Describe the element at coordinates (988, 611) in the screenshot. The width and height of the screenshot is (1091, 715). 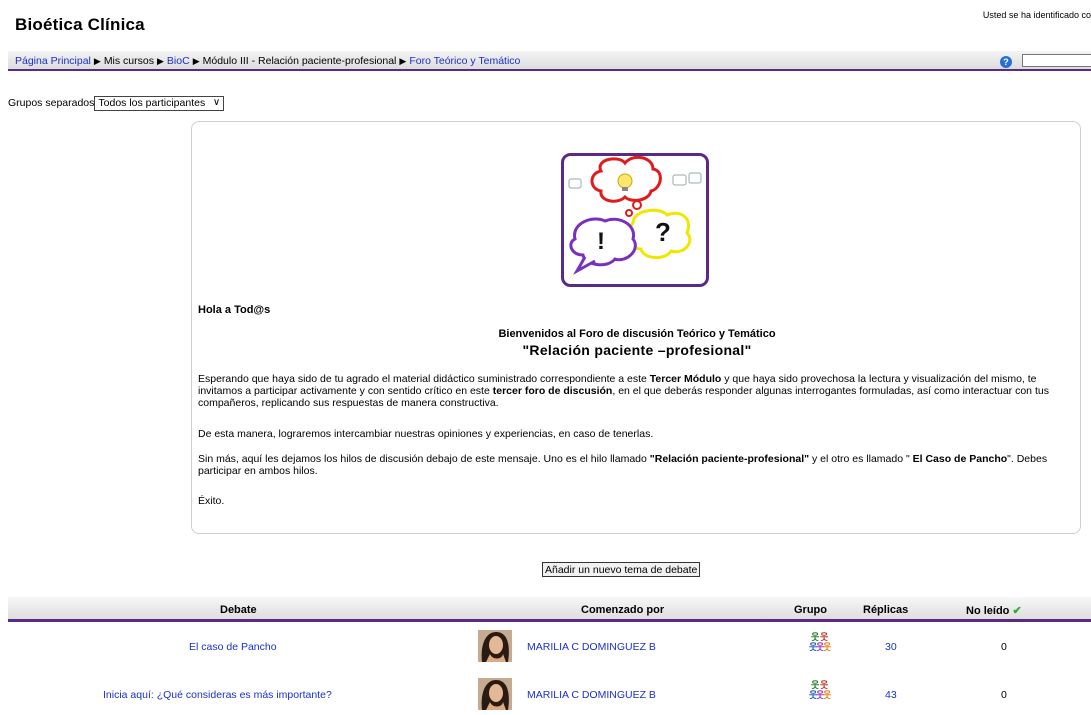
I see `header-unread-label: No leído` at that location.